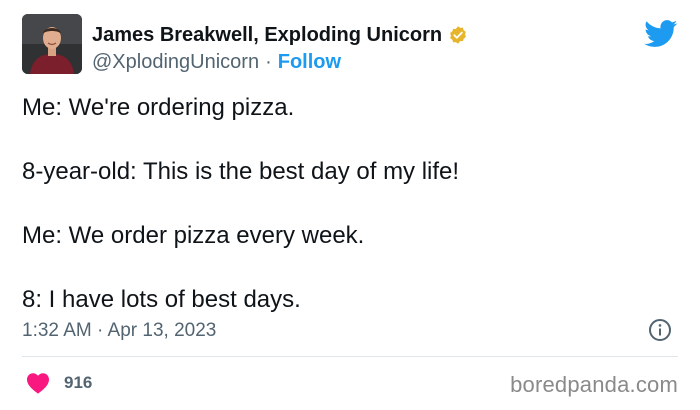 The width and height of the screenshot is (700, 410). What do you see at coordinates (38, 383) in the screenshot?
I see `heart-icon` at bounding box center [38, 383].